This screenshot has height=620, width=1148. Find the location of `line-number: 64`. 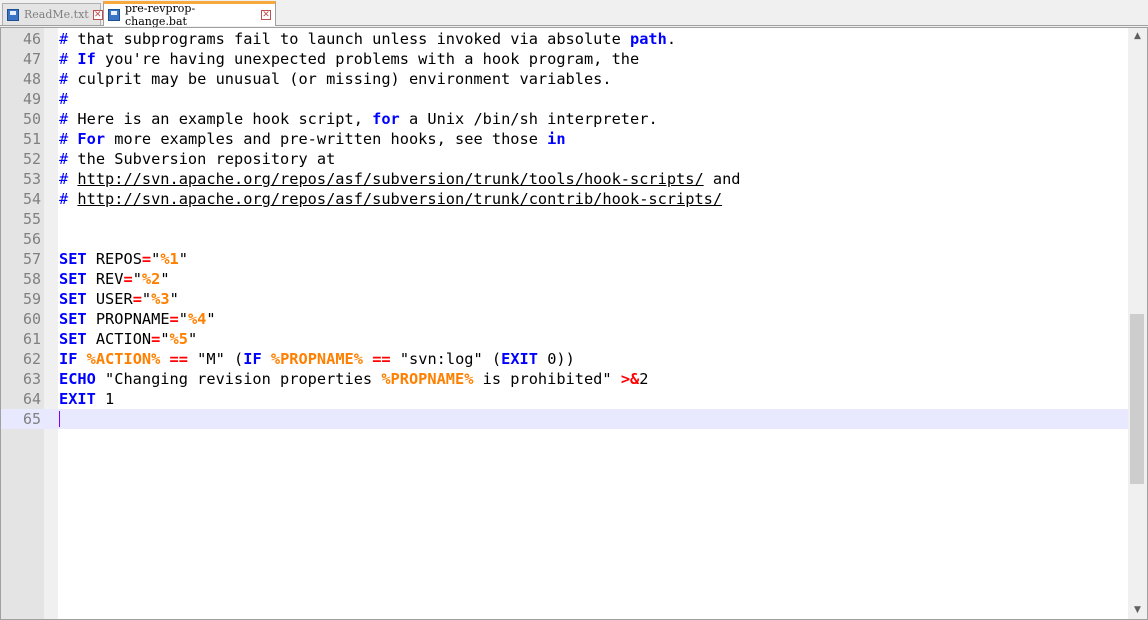

line-number: 64 is located at coordinates (31, 399).